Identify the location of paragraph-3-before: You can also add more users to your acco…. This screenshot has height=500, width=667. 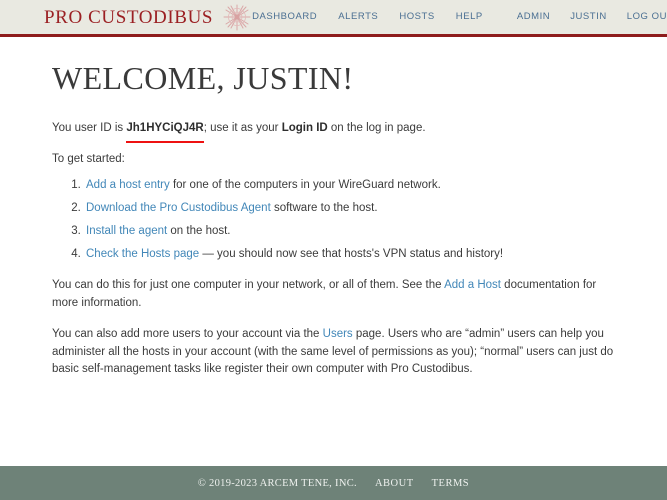
(187, 333).